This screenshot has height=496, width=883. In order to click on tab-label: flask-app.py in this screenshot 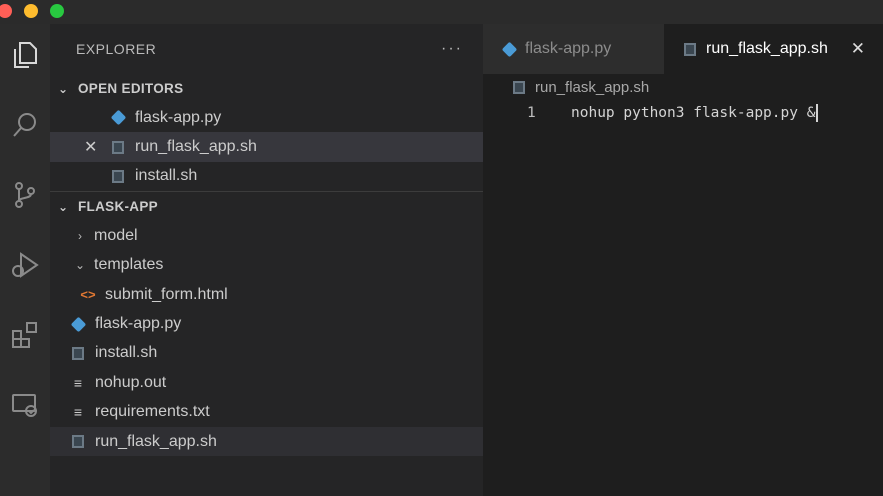, I will do `click(568, 48)`.